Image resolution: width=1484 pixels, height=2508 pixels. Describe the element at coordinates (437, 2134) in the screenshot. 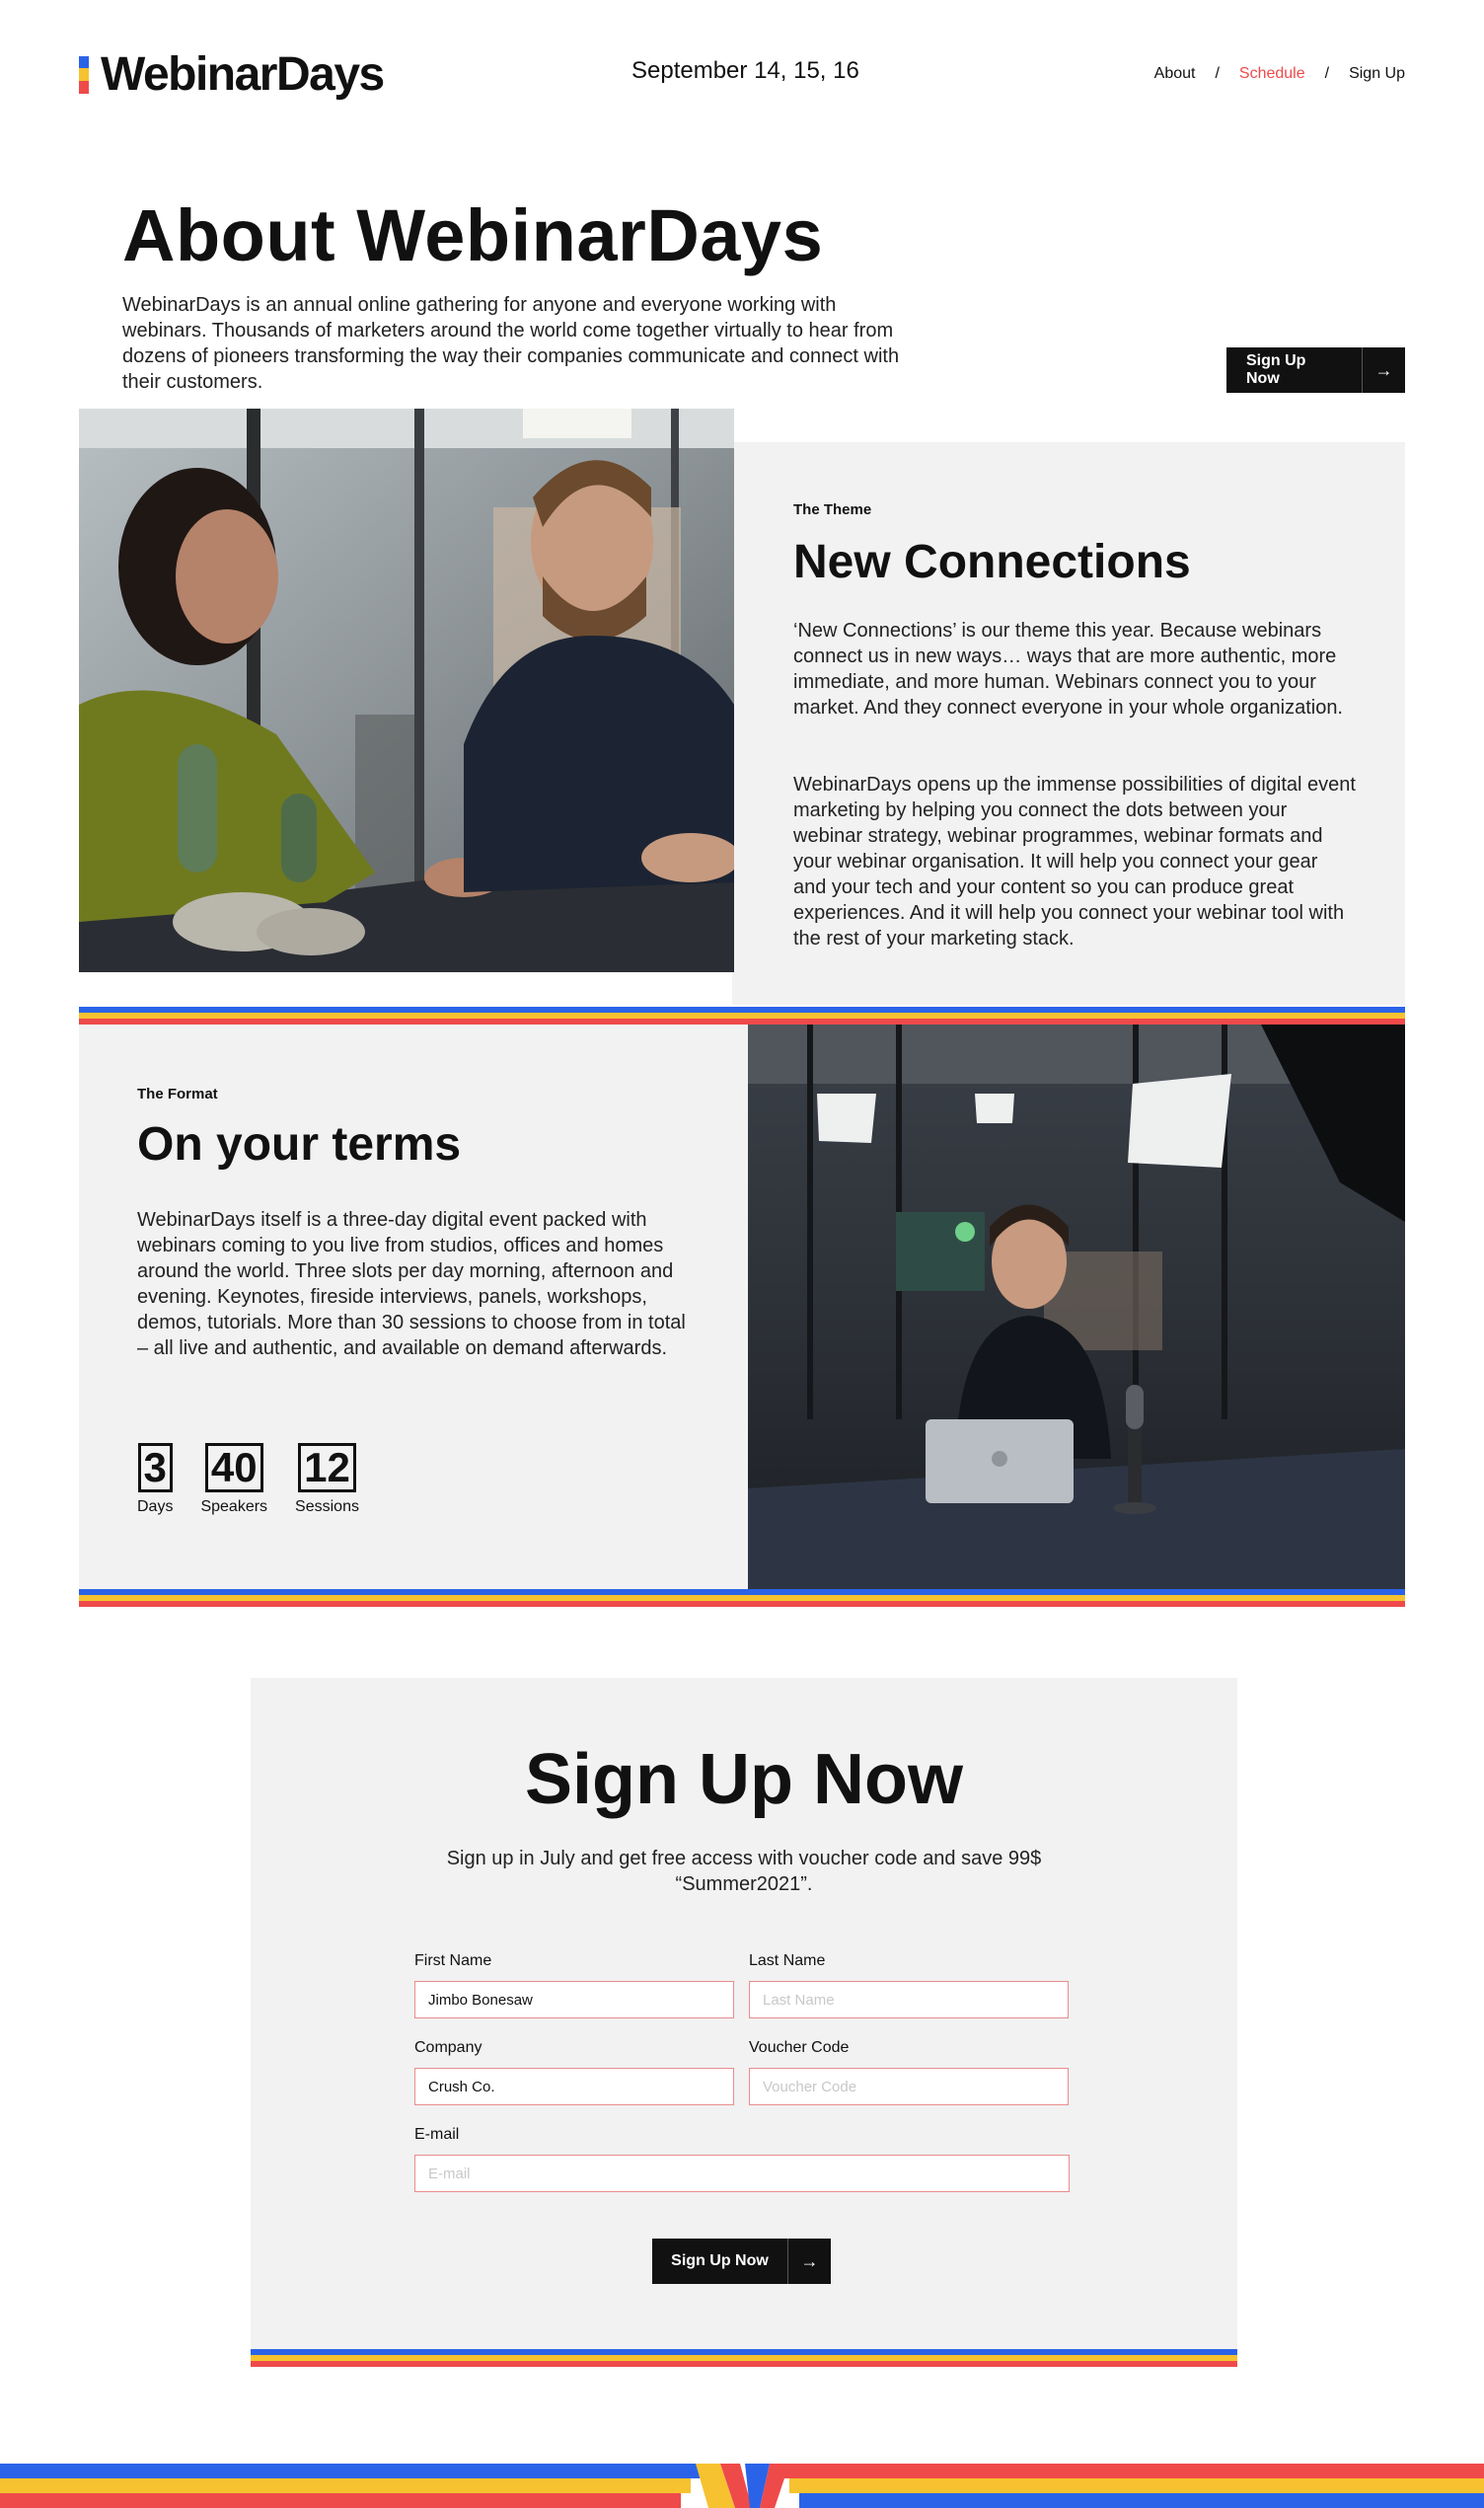

I see `email-label: E-mail` at that location.